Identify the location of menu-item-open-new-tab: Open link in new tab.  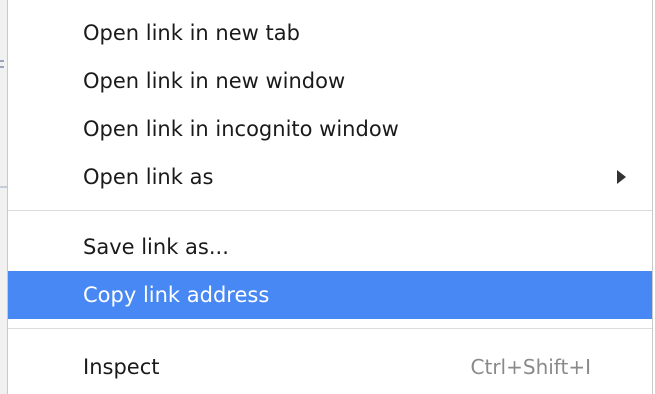
(330, 33).